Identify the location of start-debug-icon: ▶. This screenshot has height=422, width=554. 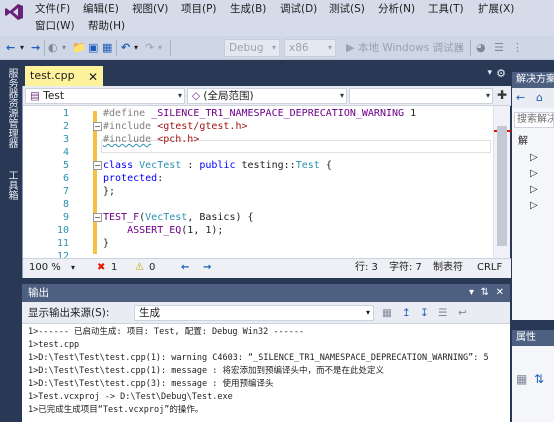
(350, 48).